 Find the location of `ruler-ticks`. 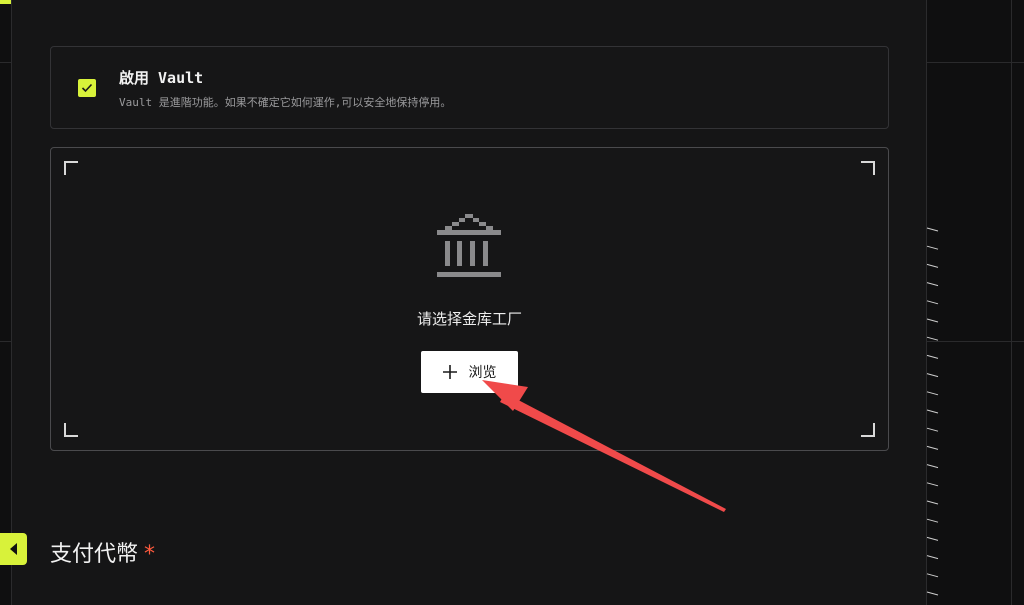

ruler-ticks is located at coordinates (932, 411).